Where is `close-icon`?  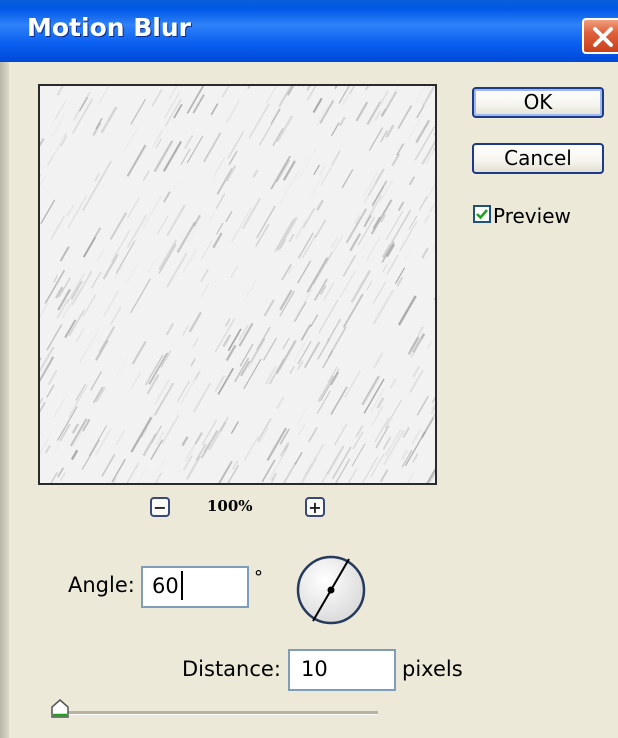 close-icon is located at coordinates (603, 37).